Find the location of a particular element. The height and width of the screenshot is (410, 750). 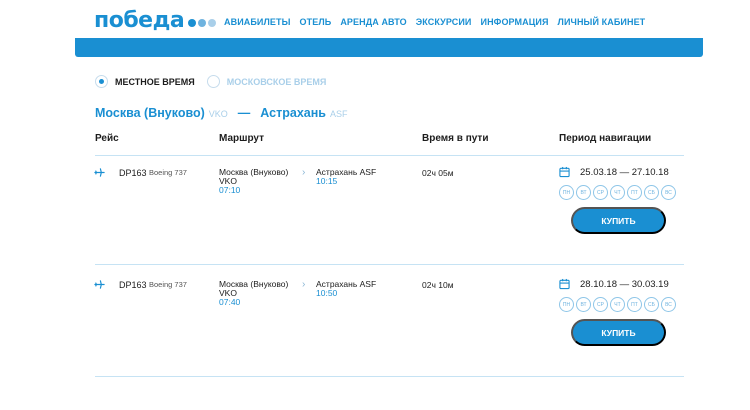

radio-moscow-circle is located at coordinates (213, 81).